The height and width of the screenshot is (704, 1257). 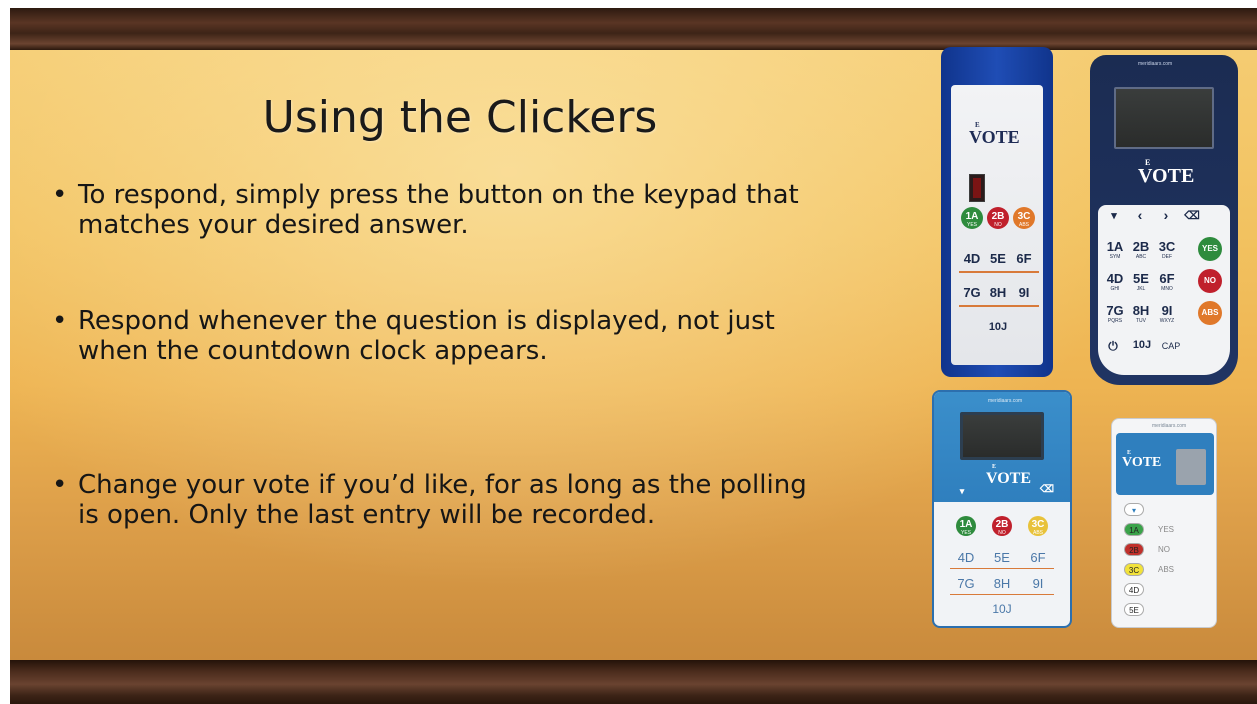 What do you see at coordinates (1134, 549) in the screenshot?
I see `key-2b: 2B` at bounding box center [1134, 549].